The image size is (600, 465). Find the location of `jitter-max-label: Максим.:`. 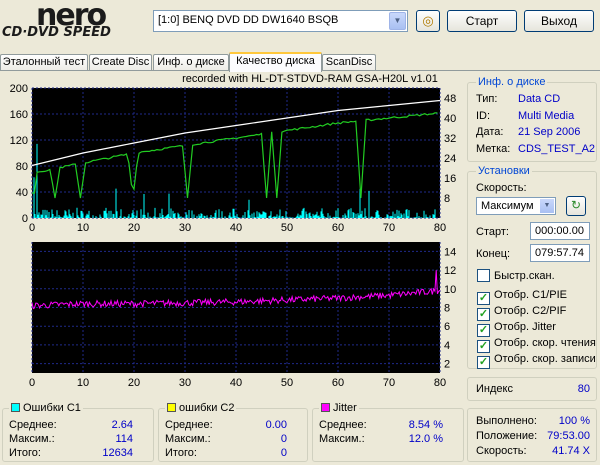

jitter-max-label: Максим.: is located at coordinates (342, 439).